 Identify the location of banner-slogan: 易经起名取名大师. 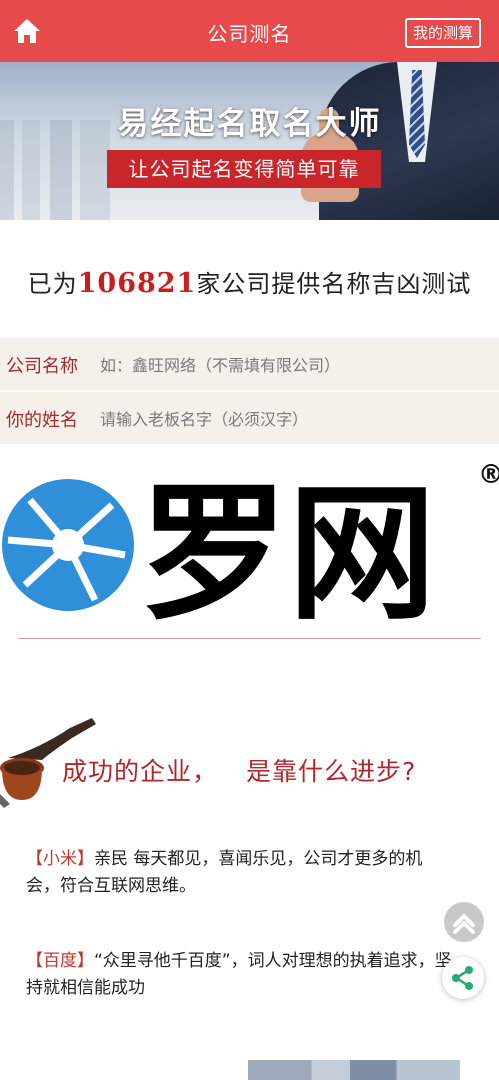
(249, 124).